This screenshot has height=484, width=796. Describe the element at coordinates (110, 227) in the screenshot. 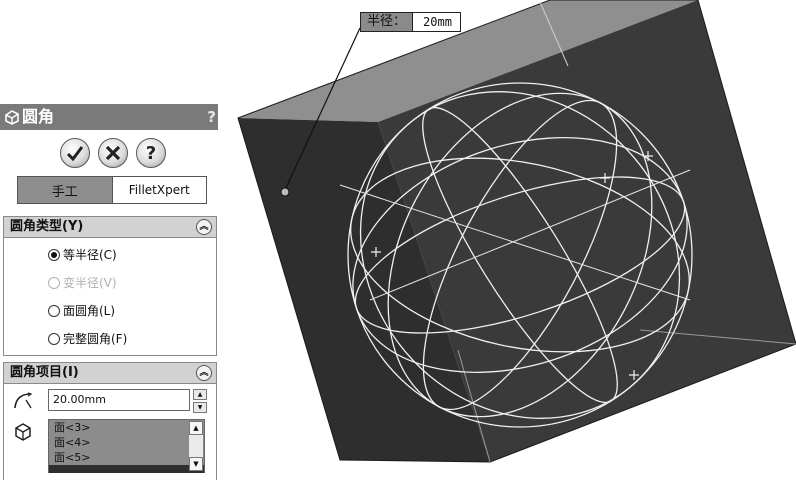

I see `fillet-type-header: 圆角类型(Y) ︽` at that location.